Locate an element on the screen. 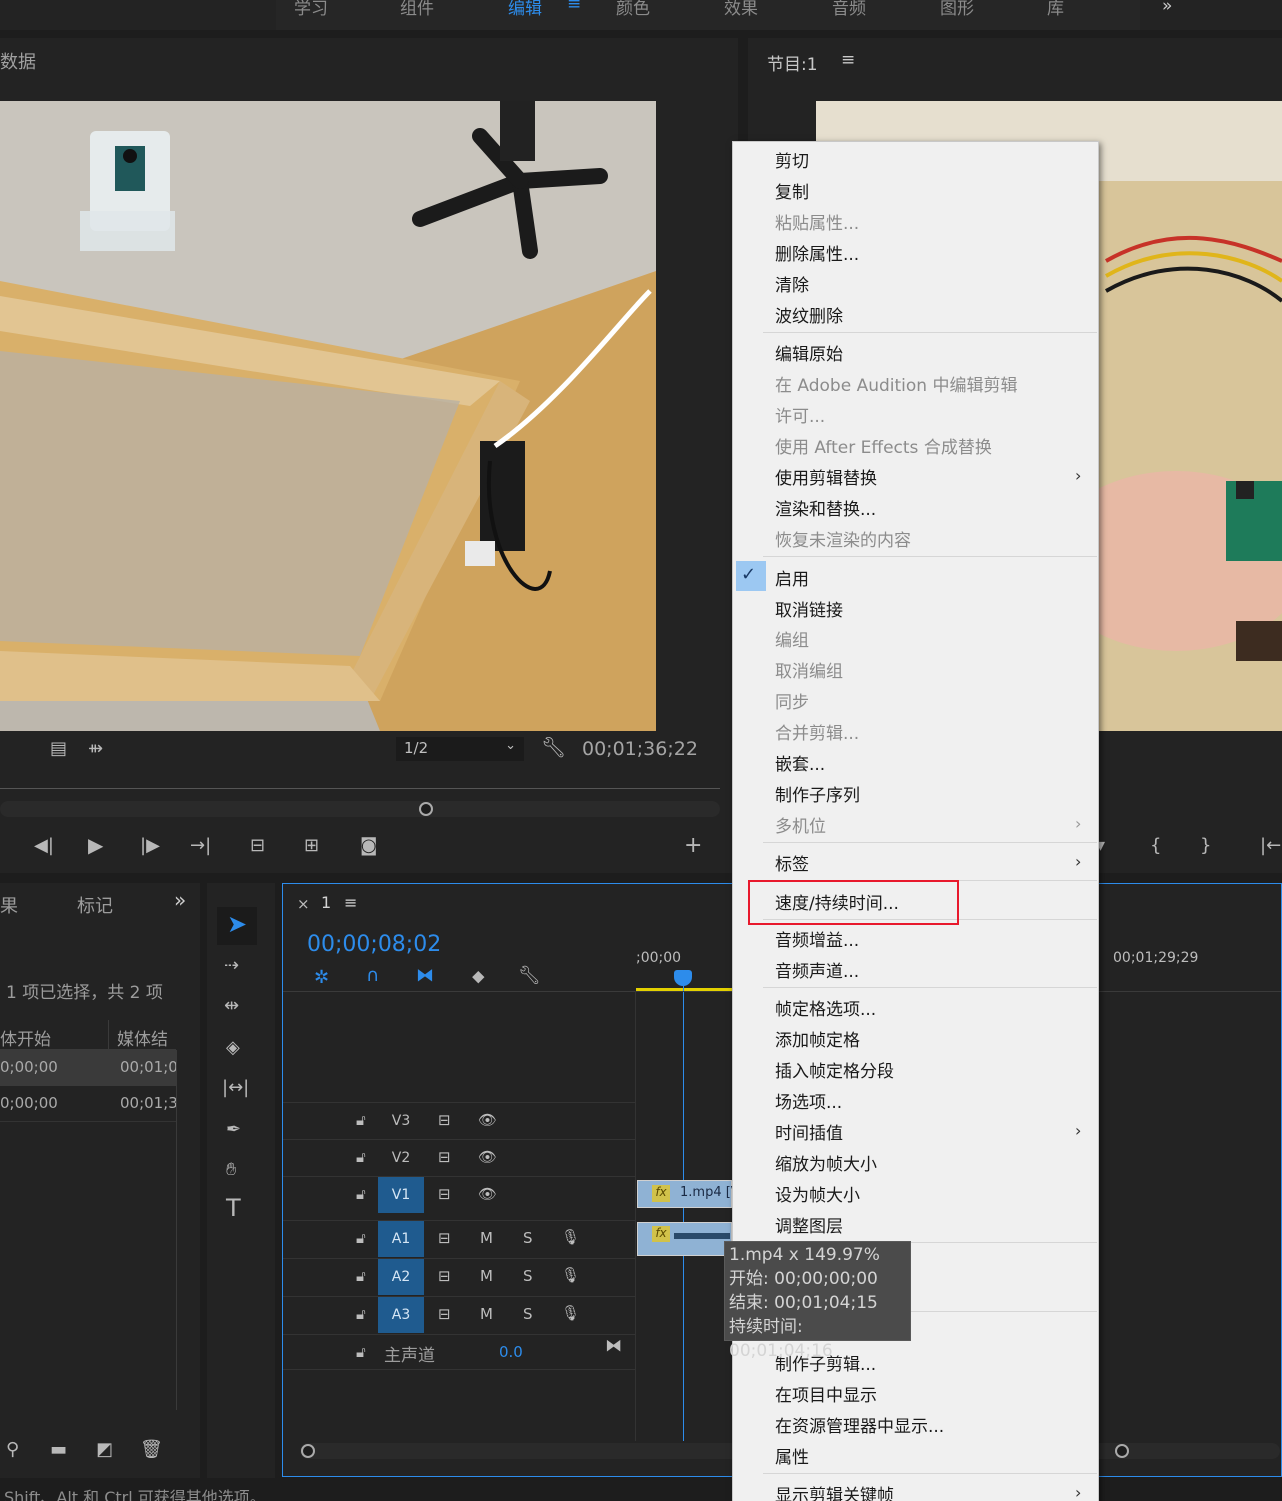 This screenshot has width=1282, height=1501. menu-item-replace-with-clip: 使用剪辑替换 is located at coordinates (826, 476).